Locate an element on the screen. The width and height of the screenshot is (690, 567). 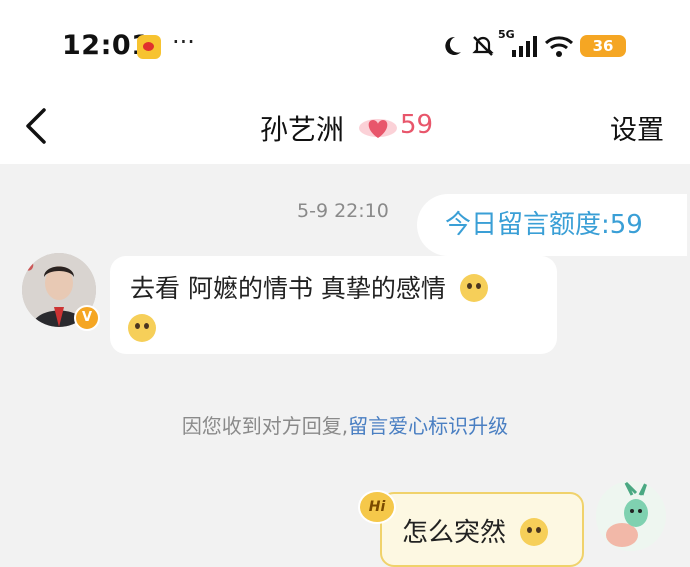
system-notice-text: 因您收到对方回复, is located at coordinates (265, 426).